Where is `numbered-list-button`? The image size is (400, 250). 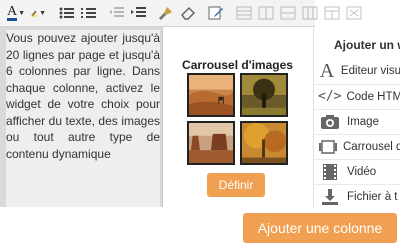 numbered-list-button is located at coordinates (88, 13).